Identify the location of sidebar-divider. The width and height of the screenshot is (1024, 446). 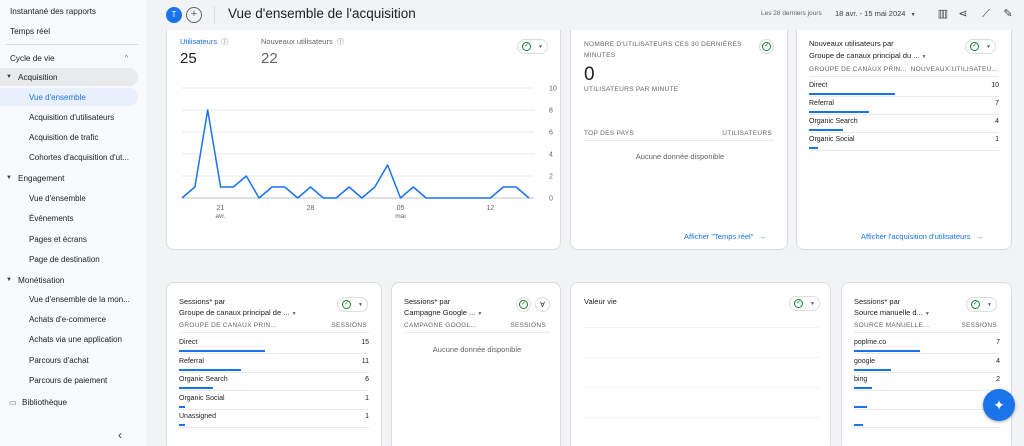
(72, 44).